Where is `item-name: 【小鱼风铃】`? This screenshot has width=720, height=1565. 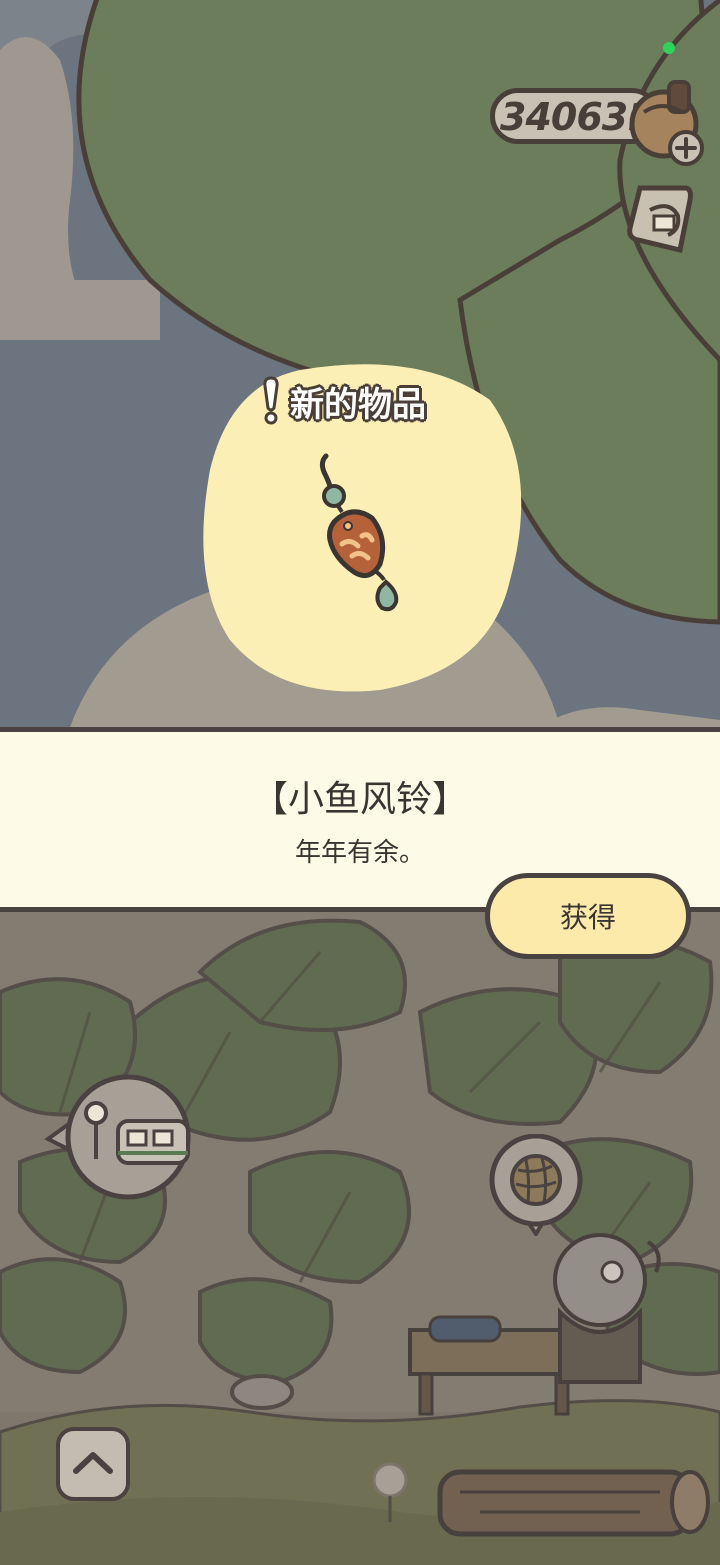
item-name: 【小鱼风铃】 is located at coordinates (359, 799).